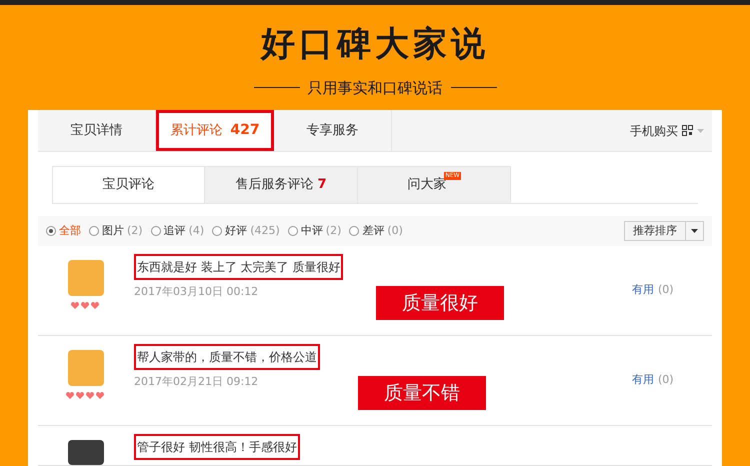 The height and width of the screenshot is (466, 750). Describe the element at coordinates (373, 230) in the screenshot. I see `filter-label: 差评` at that location.